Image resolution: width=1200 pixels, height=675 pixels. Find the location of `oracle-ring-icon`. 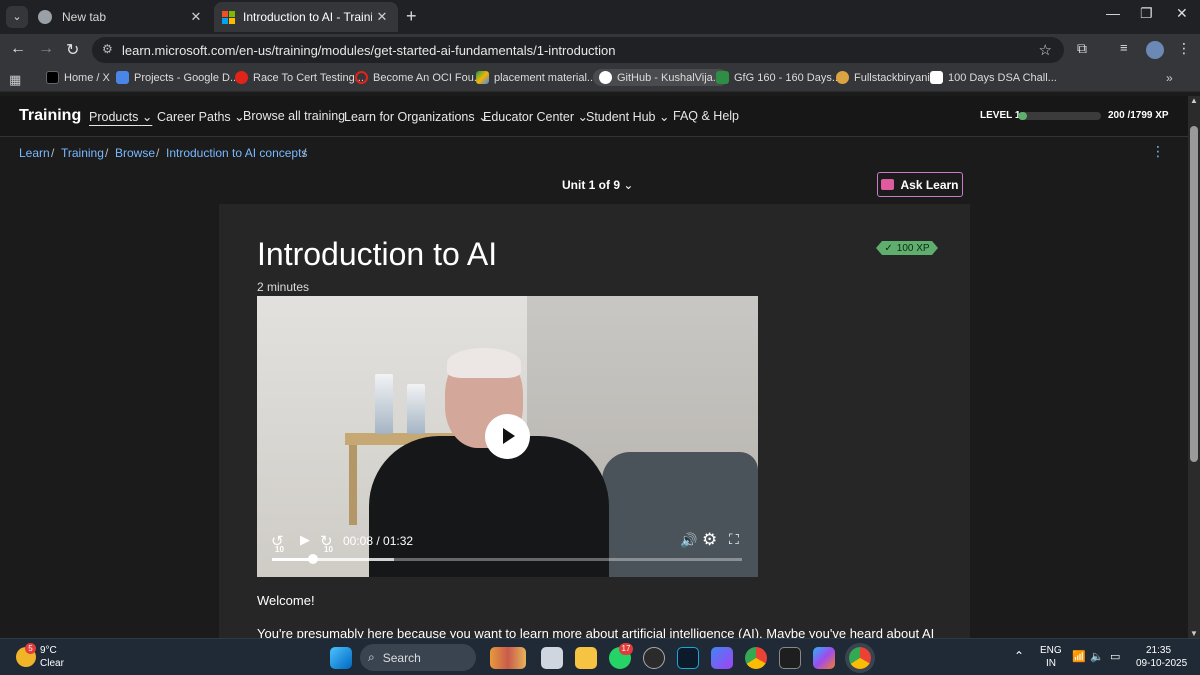

oracle-ring-icon is located at coordinates (361, 77).